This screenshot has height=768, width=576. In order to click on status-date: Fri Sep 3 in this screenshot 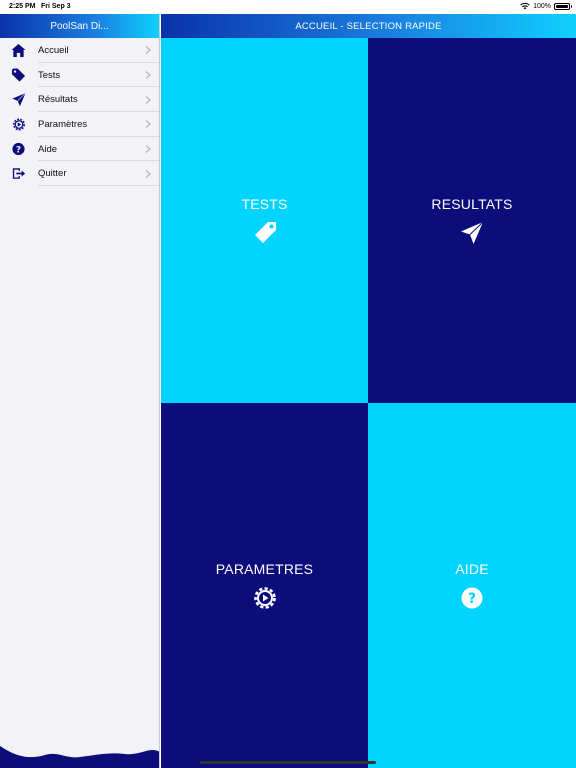, I will do `click(56, 6)`.